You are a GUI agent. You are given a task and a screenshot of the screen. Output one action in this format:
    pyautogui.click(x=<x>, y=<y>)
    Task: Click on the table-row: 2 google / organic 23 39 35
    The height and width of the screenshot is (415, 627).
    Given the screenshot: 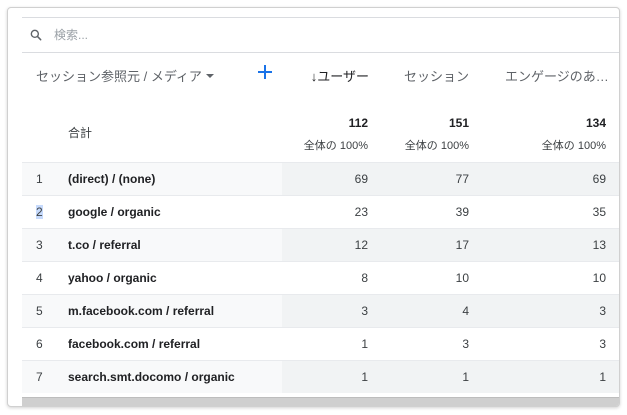 What is the action you would take?
    pyautogui.click(x=320, y=211)
    